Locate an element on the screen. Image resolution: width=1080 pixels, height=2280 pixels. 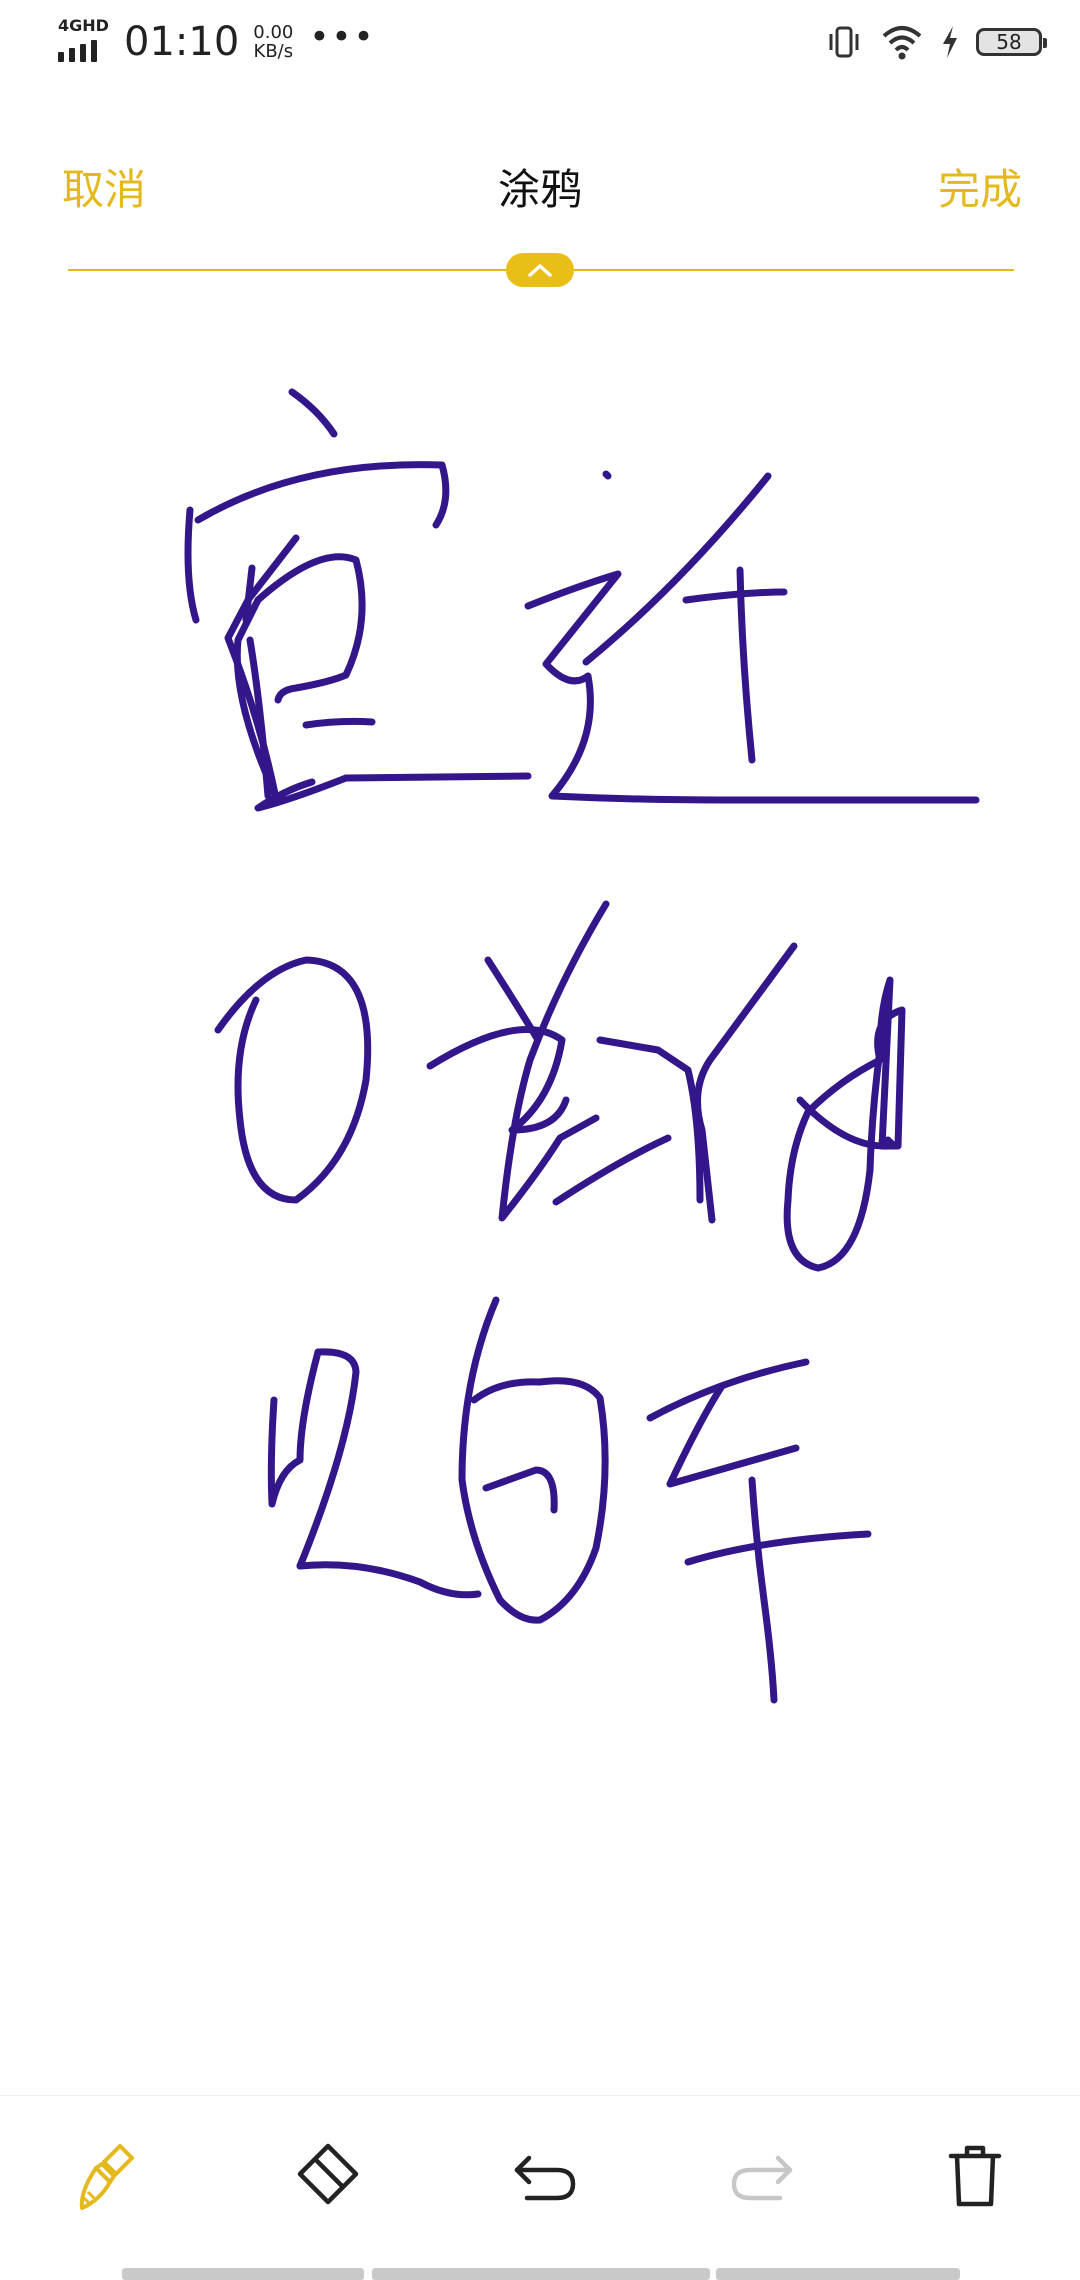
eraser-icon is located at coordinates (328, 2174).